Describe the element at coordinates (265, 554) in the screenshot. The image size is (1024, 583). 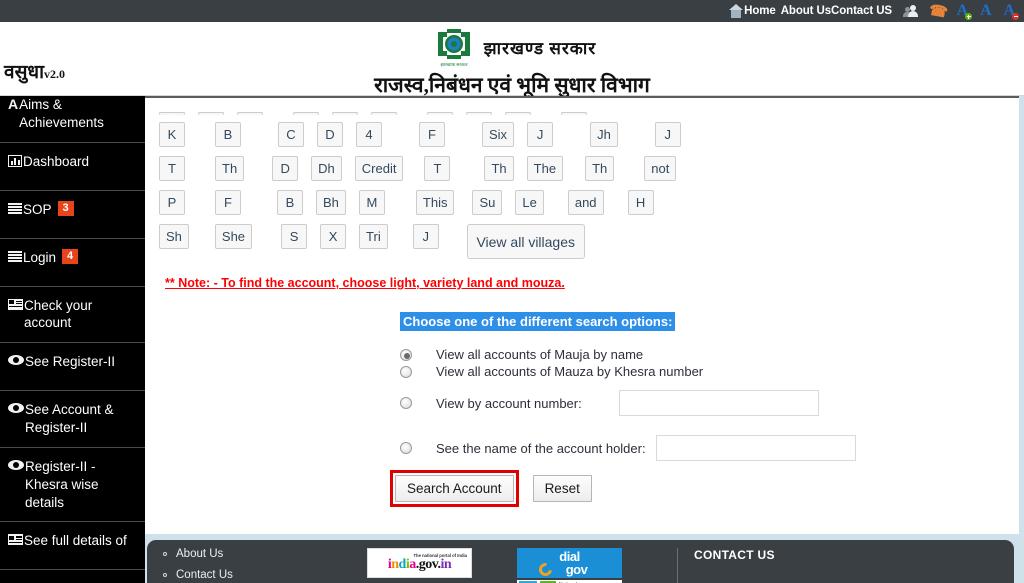
I see `footer-link-about-us: About Us` at that location.